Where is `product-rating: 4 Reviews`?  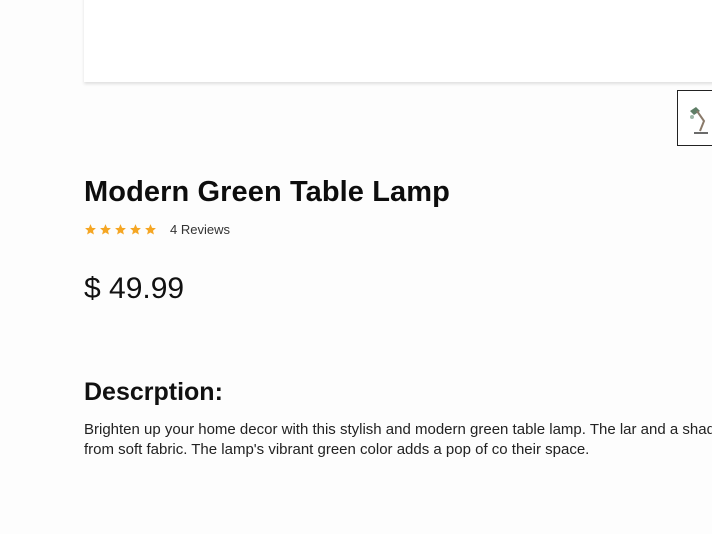
product-rating: 4 Reviews is located at coordinates (157, 229).